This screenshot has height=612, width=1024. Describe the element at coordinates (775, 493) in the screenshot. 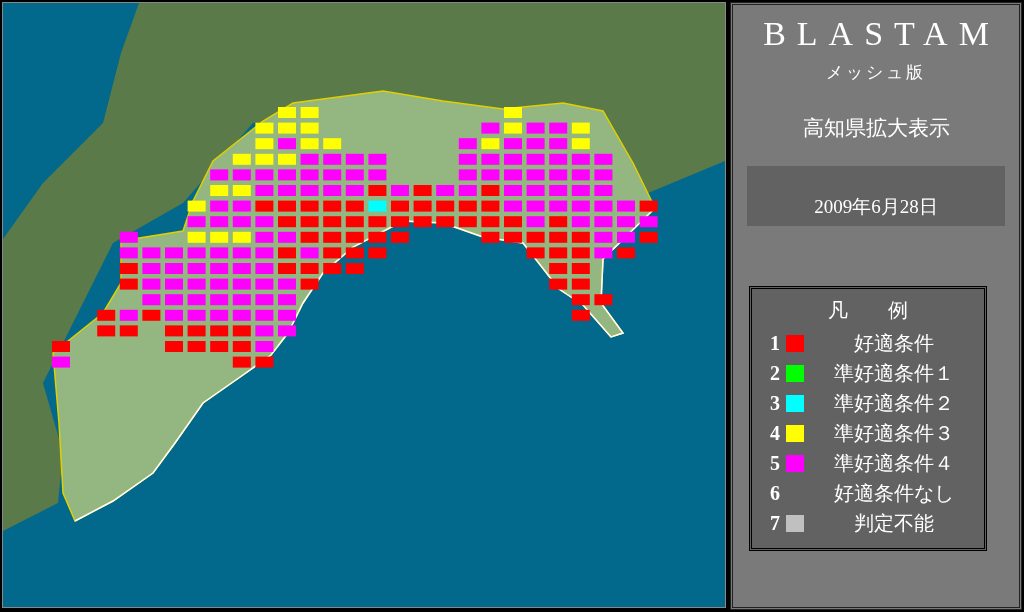

I see `legend-number: 6` at that location.